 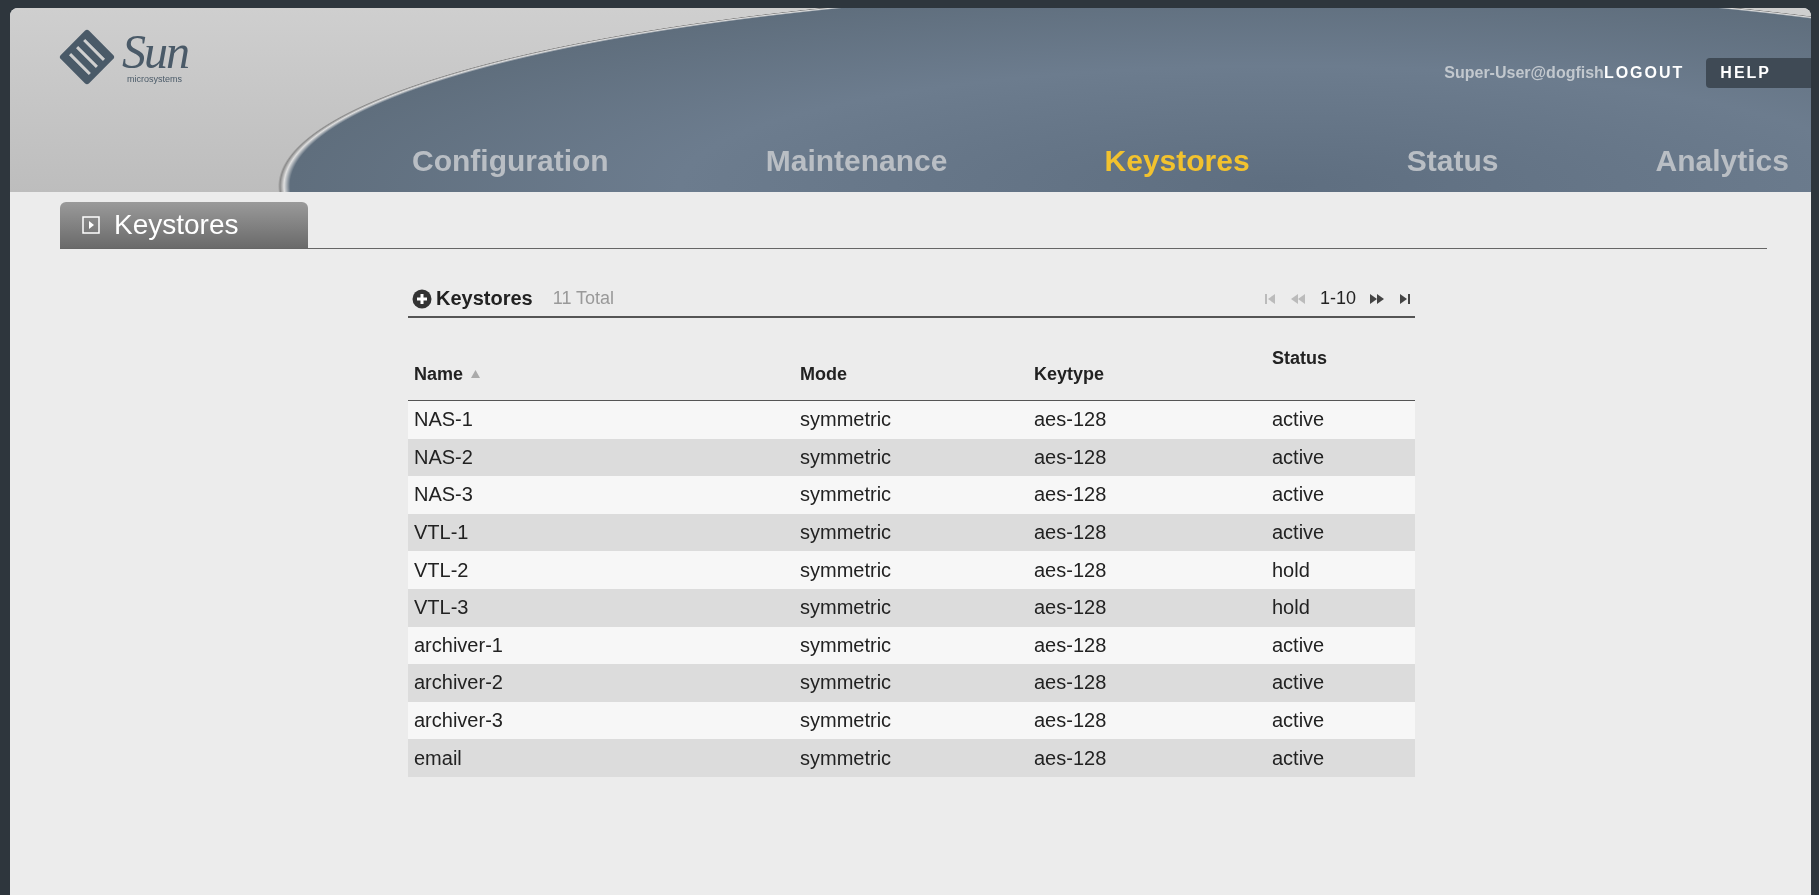 What do you see at coordinates (911, 420) in the screenshot?
I see `table-row: NAS-1 symmetric aes-128 active` at bounding box center [911, 420].